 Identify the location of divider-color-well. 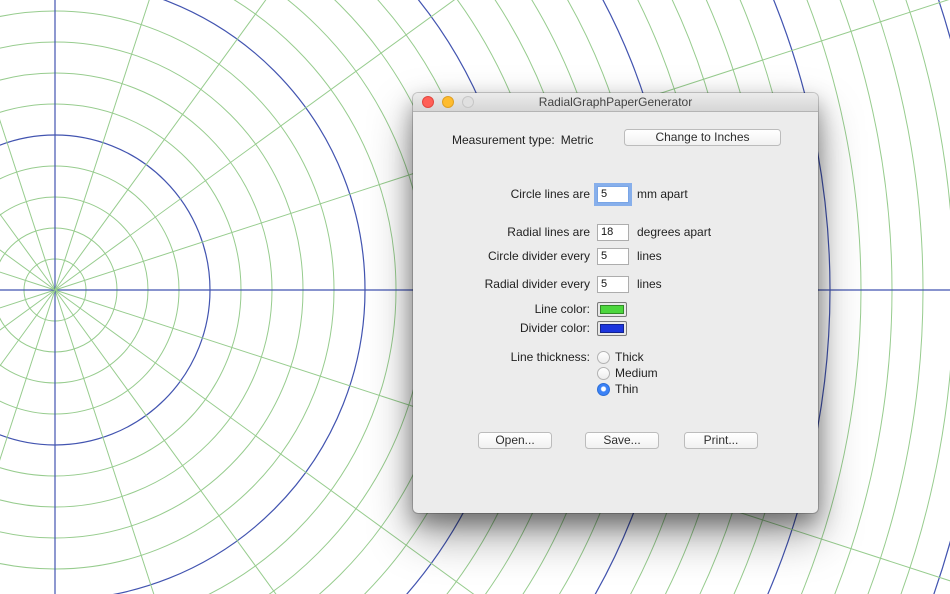
(612, 328).